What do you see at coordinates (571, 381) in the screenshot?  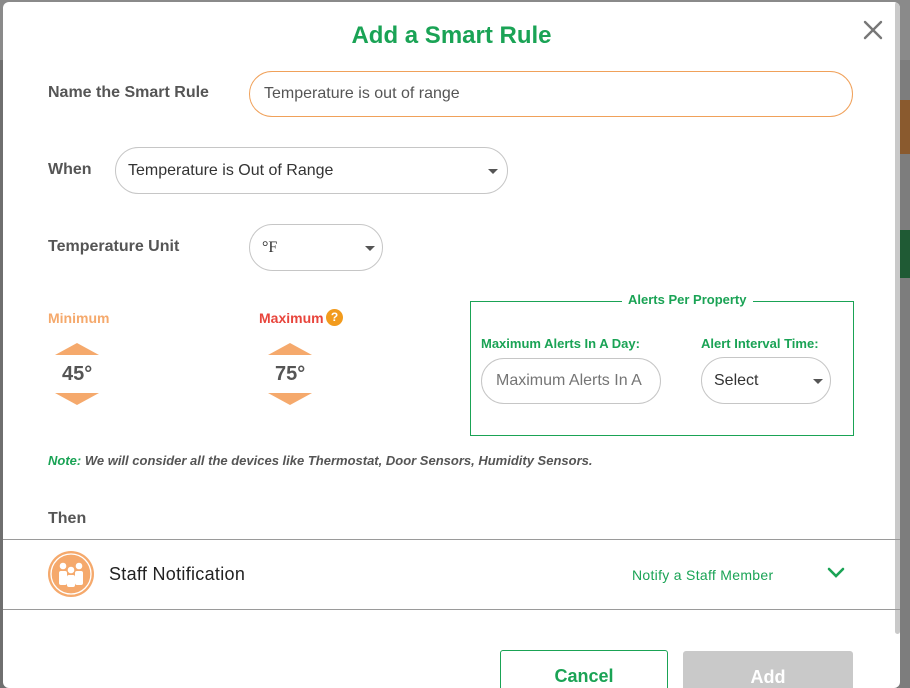 I see `max-alerts-input` at bounding box center [571, 381].